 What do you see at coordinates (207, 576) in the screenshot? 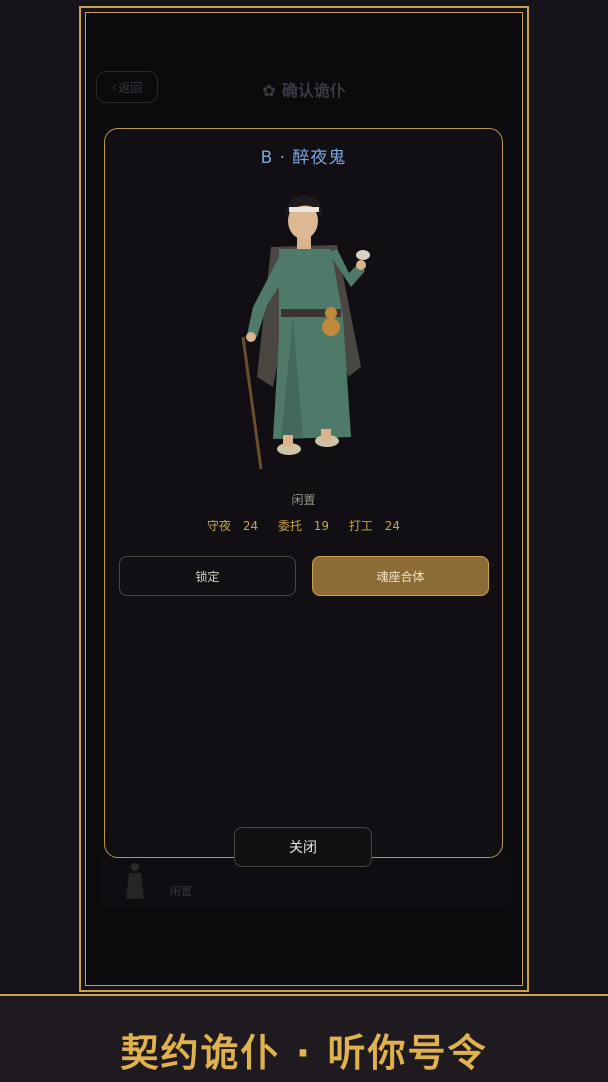
I see `lock-button: 锁定` at bounding box center [207, 576].